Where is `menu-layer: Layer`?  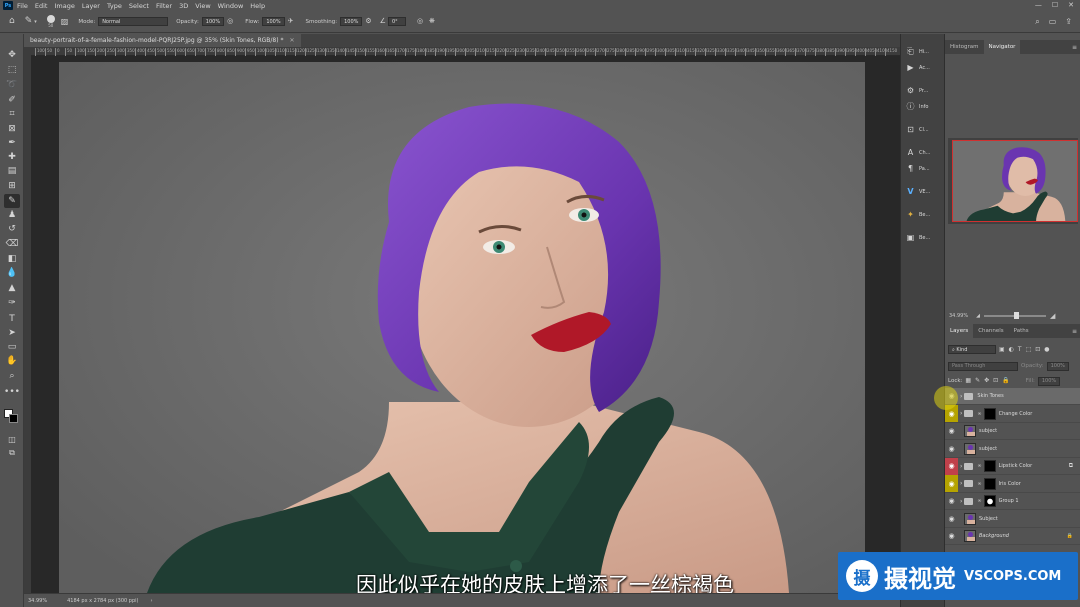 menu-layer: Layer is located at coordinates (91, 6).